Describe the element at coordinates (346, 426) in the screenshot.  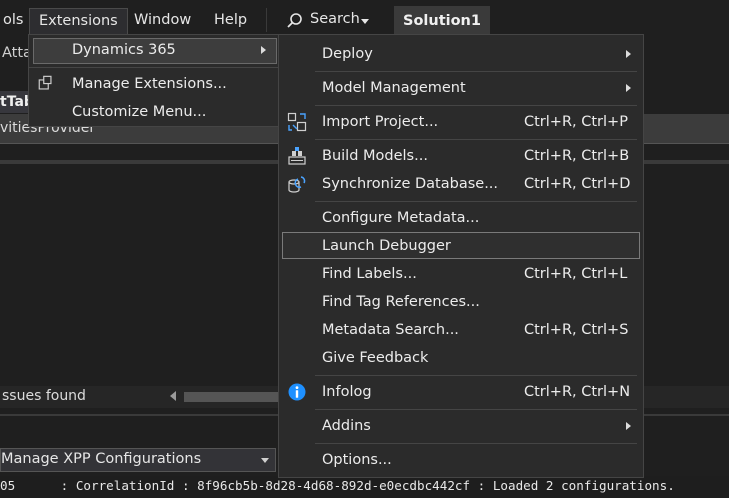
I see `menu-item-label: Addins` at that location.